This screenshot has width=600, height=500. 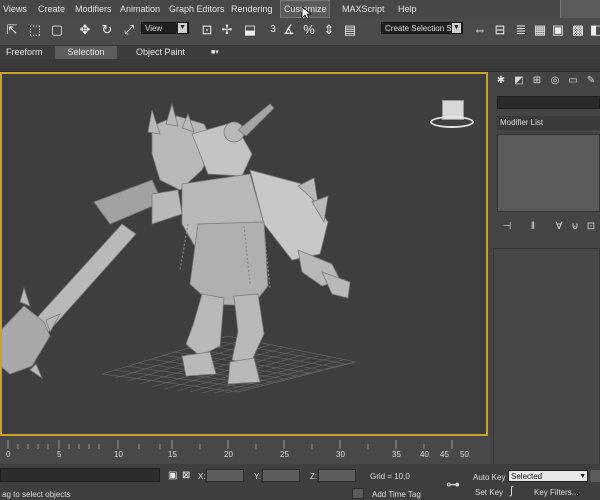 What do you see at coordinates (12, 30) in the screenshot?
I see `select-link-icon: ⇱` at bounding box center [12, 30].